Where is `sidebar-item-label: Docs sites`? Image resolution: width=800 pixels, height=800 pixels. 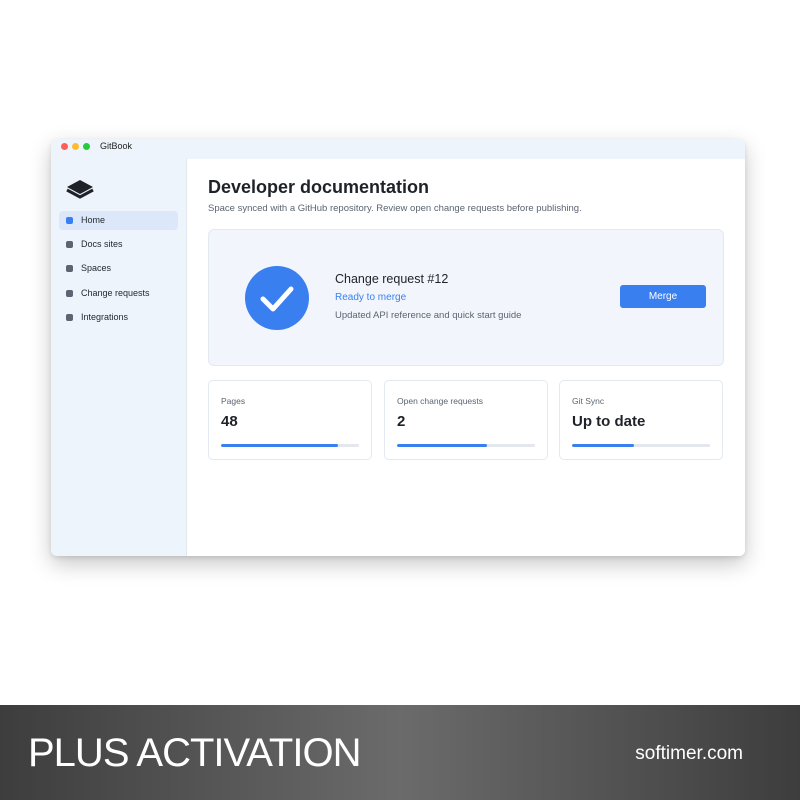
sidebar-item-label: Docs sites is located at coordinates (102, 244).